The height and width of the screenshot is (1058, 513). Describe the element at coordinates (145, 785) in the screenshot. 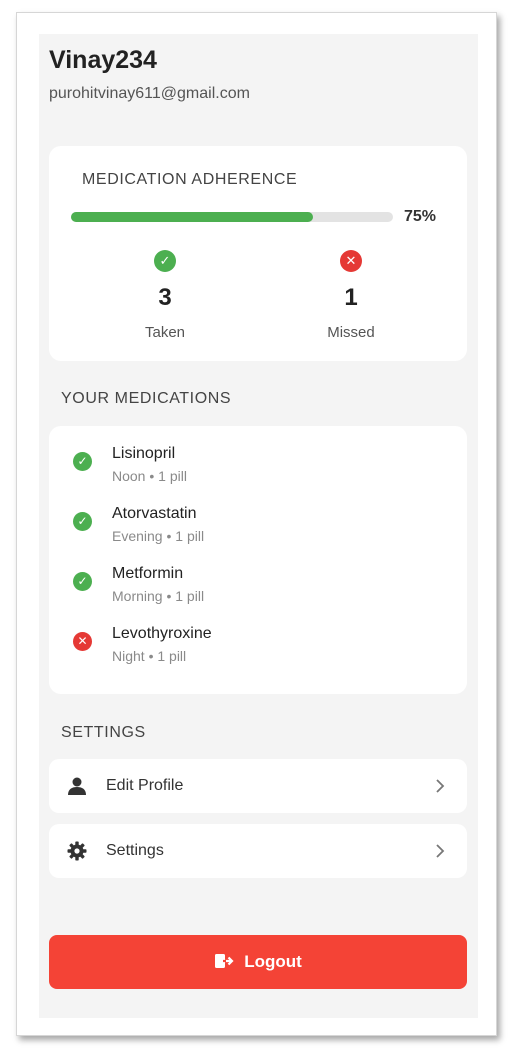

I see `edit-profile-label: Edit Profile` at that location.